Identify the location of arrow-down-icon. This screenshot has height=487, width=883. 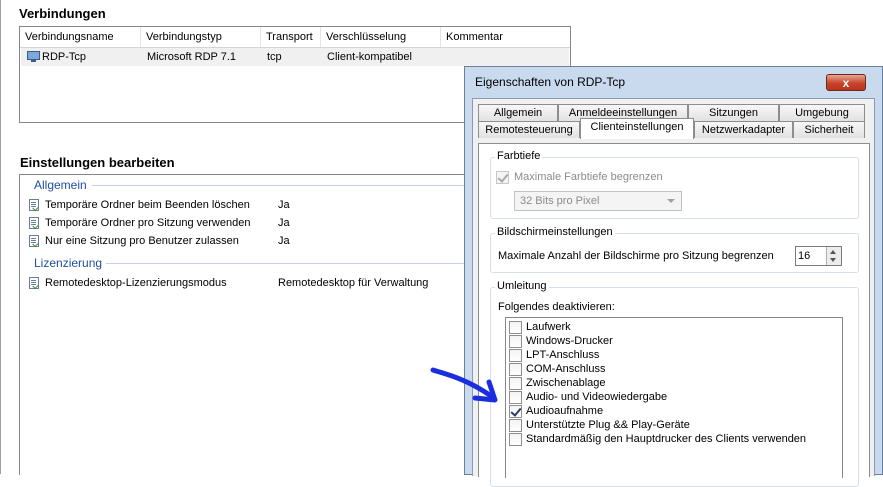
(833, 260).